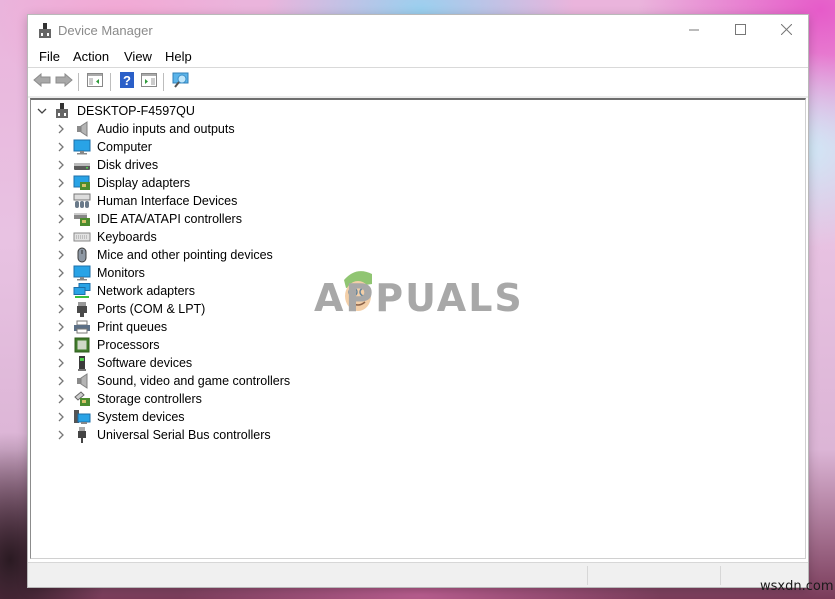 The width and height of the screenshot is (835, 599). I want to click on hid-icon, so click(82, 201).